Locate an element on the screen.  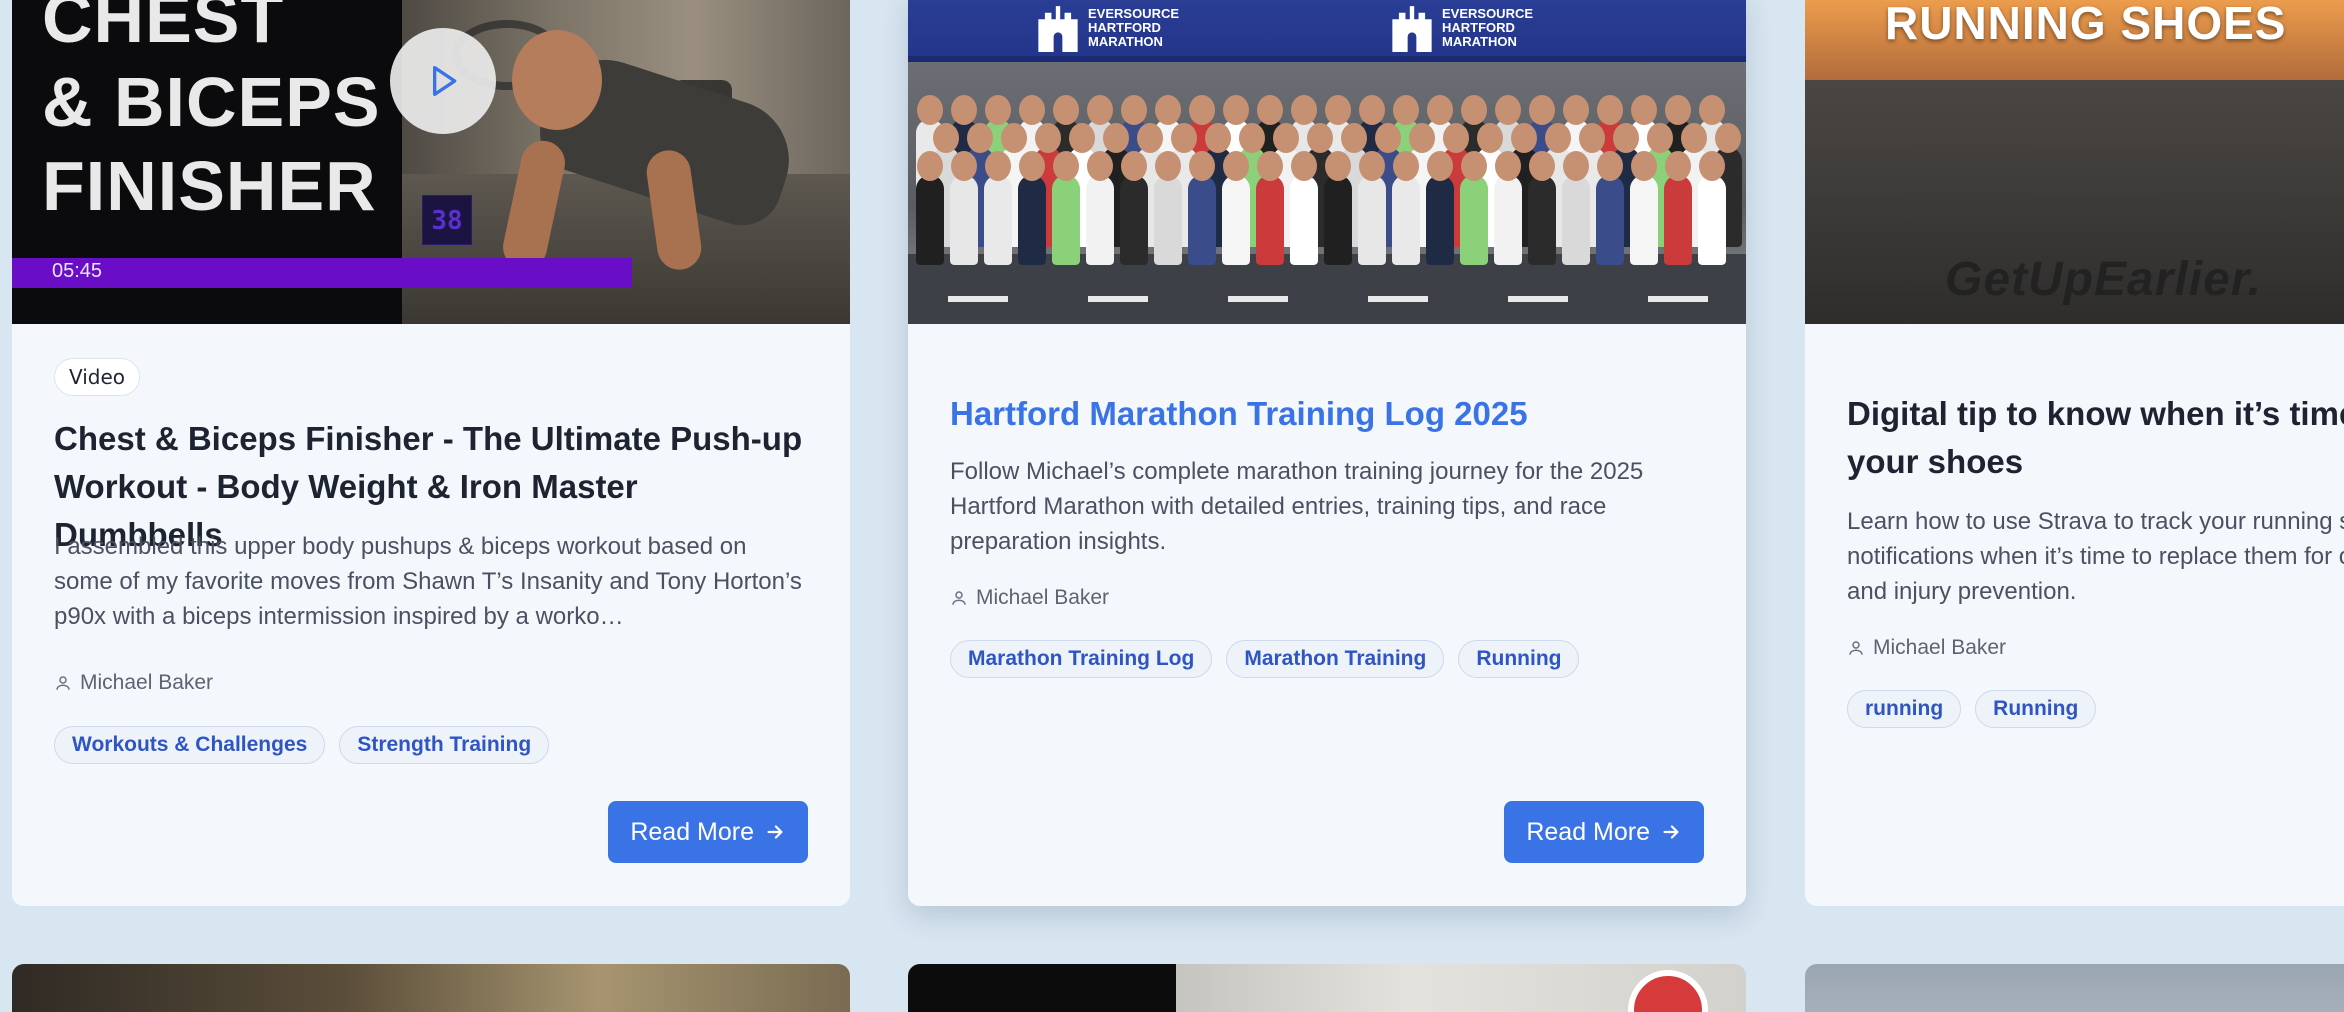
video-thumbnail: CHEST & BICEPS FINISHER 38 05:45 is located at coordinates (431, 162).